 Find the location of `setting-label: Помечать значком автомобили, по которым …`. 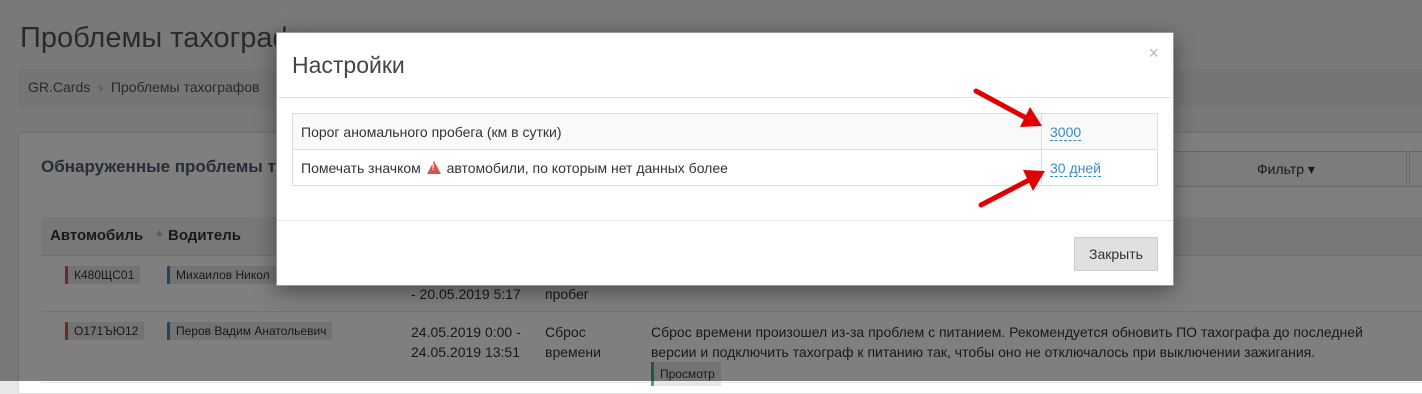

setting-label: Помечать значком автомобили, по которым … is located at coordinates (514, 168).